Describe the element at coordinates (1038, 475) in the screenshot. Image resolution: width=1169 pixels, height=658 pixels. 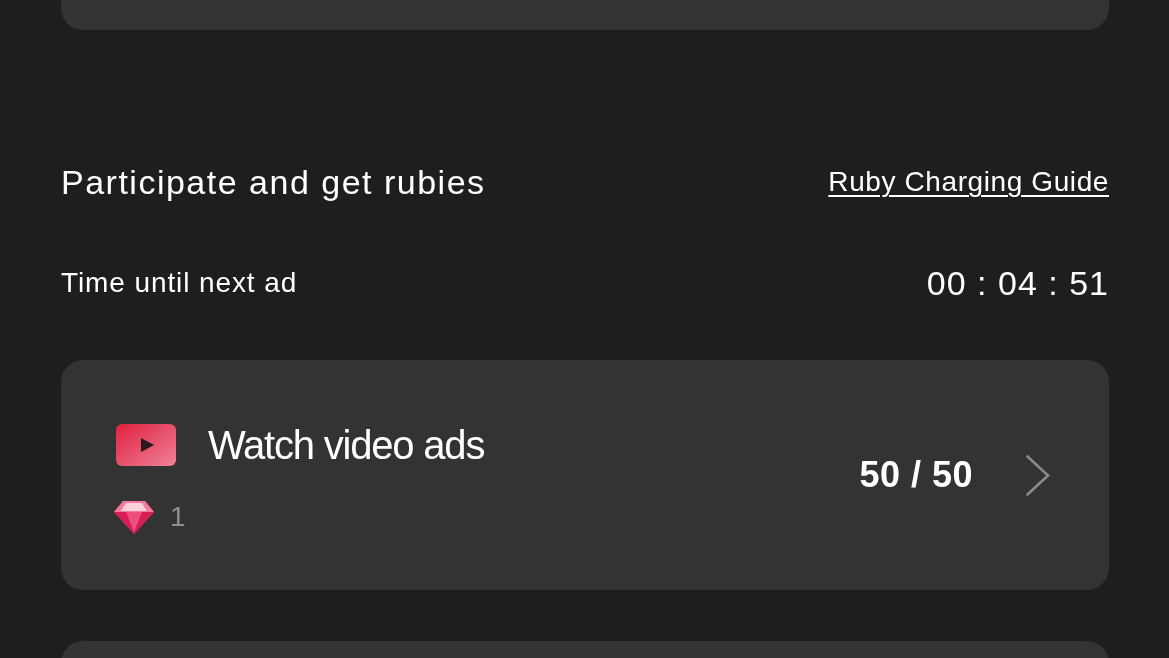
I see `chevron-right-icon` at that location.